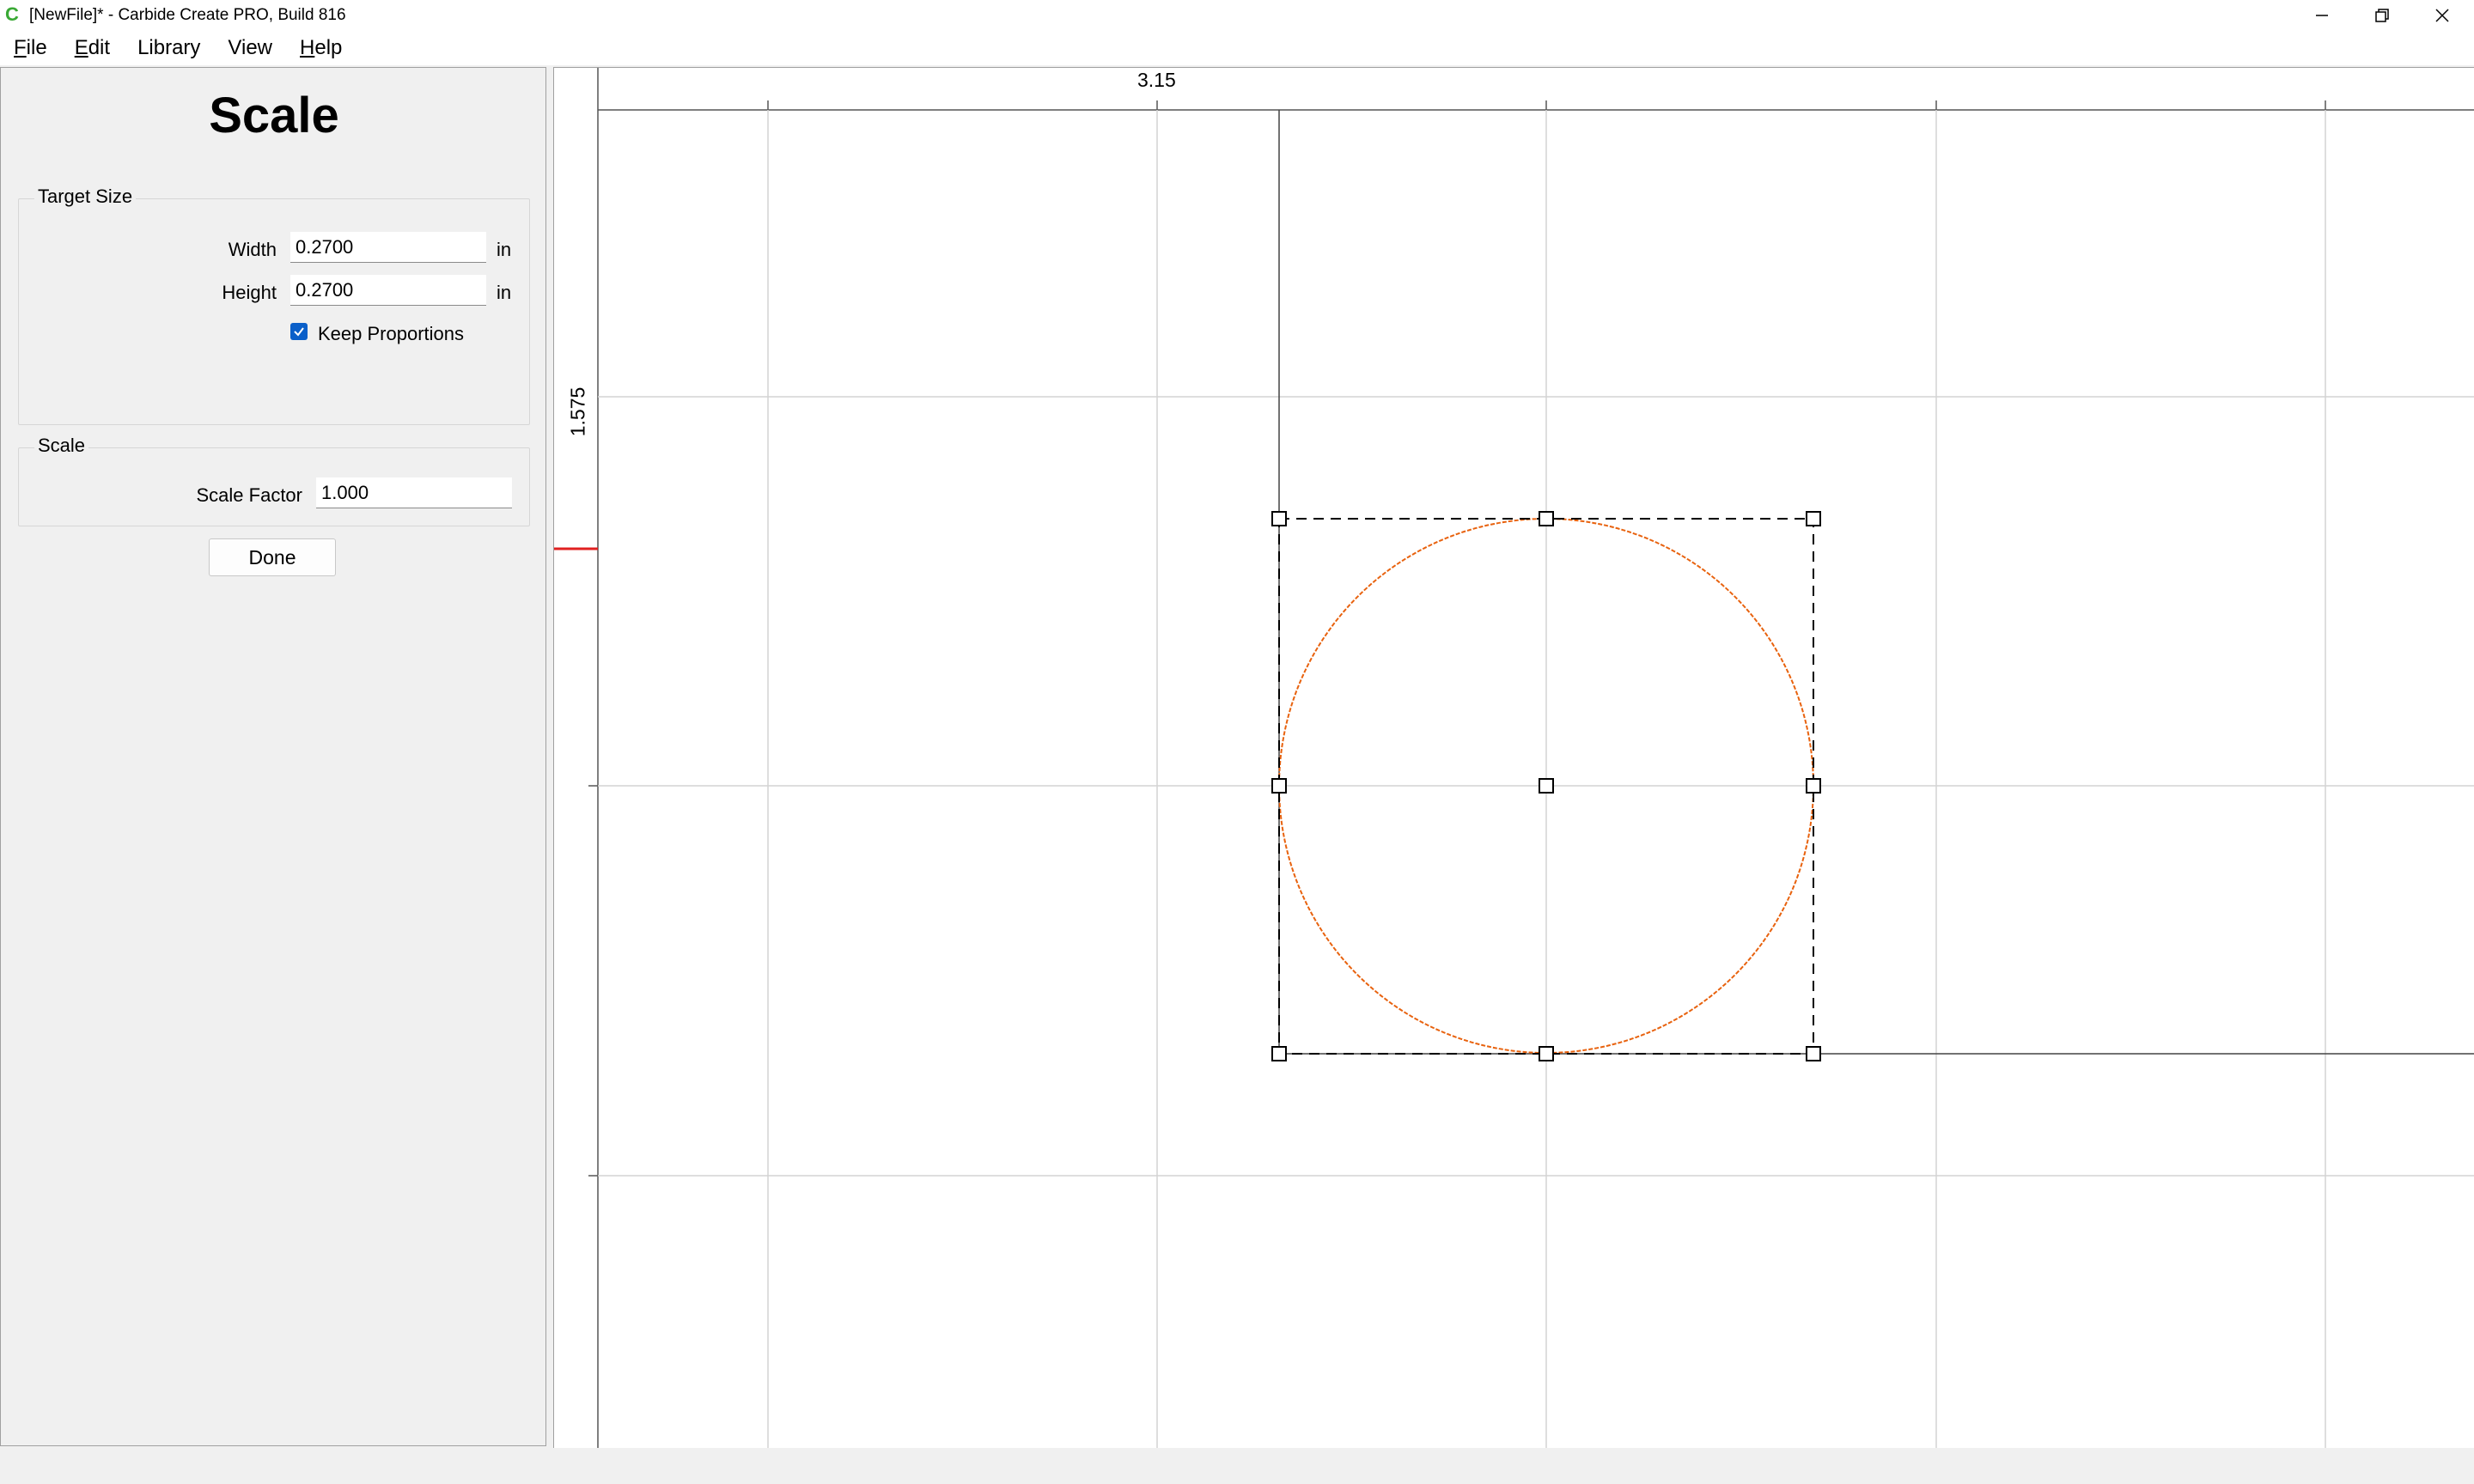 The image size is (2474, 1484). I want to click on minimize-icon, so click(2322, 16).